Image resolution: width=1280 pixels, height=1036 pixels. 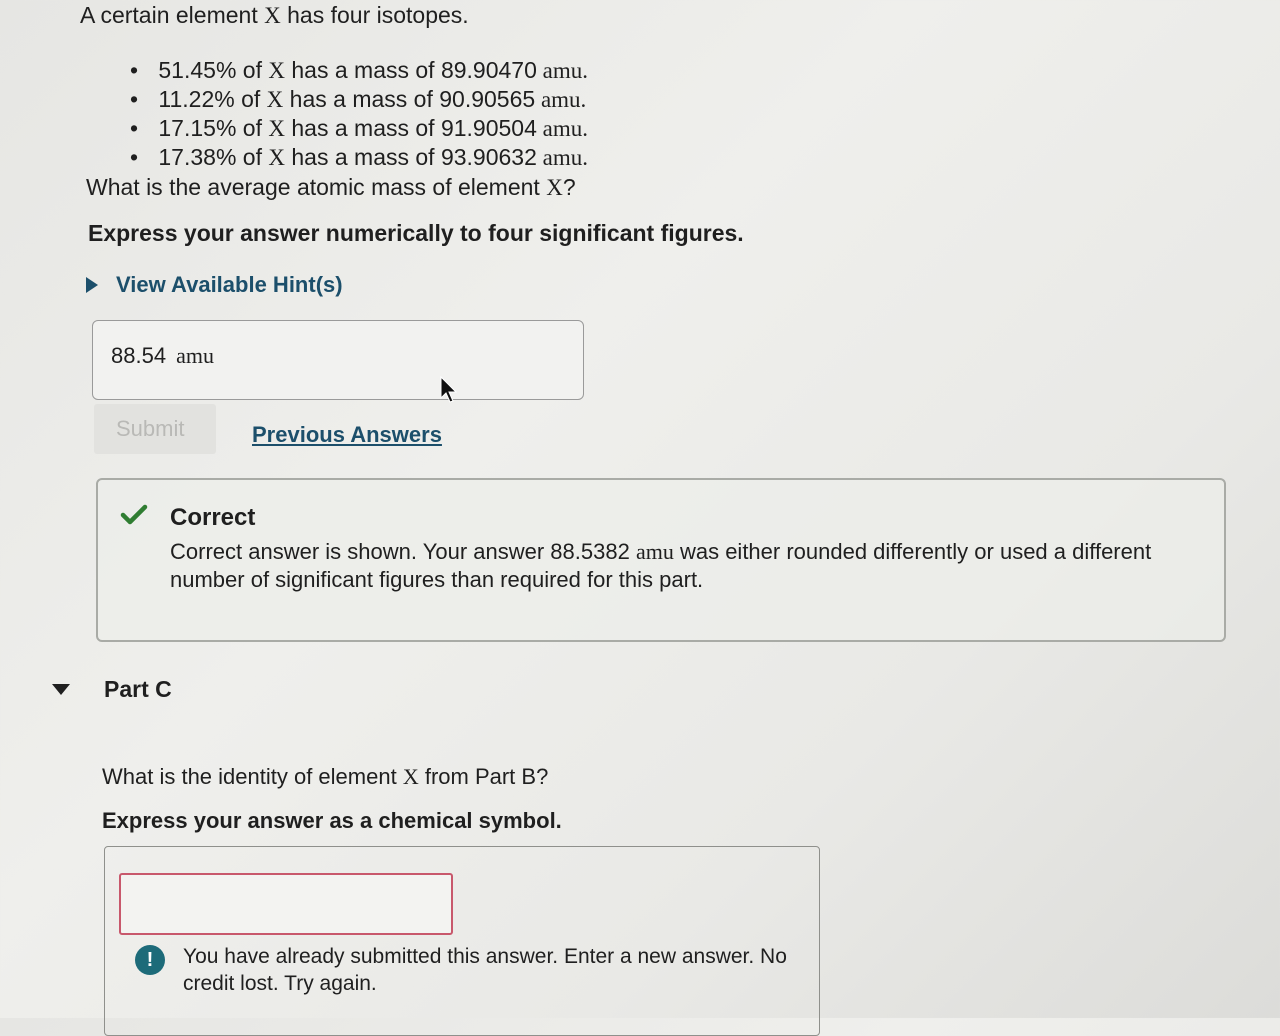 I want to click on isotope-item: 51.45% of X has a mass of 89.90470 amu., so click(x=359, y=70).